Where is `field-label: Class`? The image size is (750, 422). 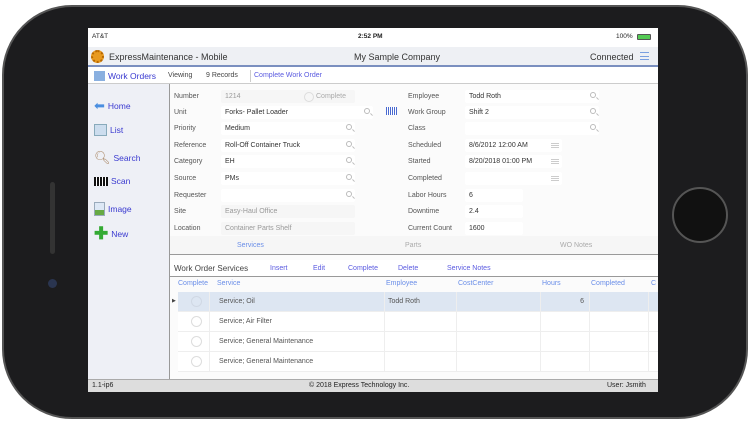
field-label: Class is located at coordinates (417, 128).